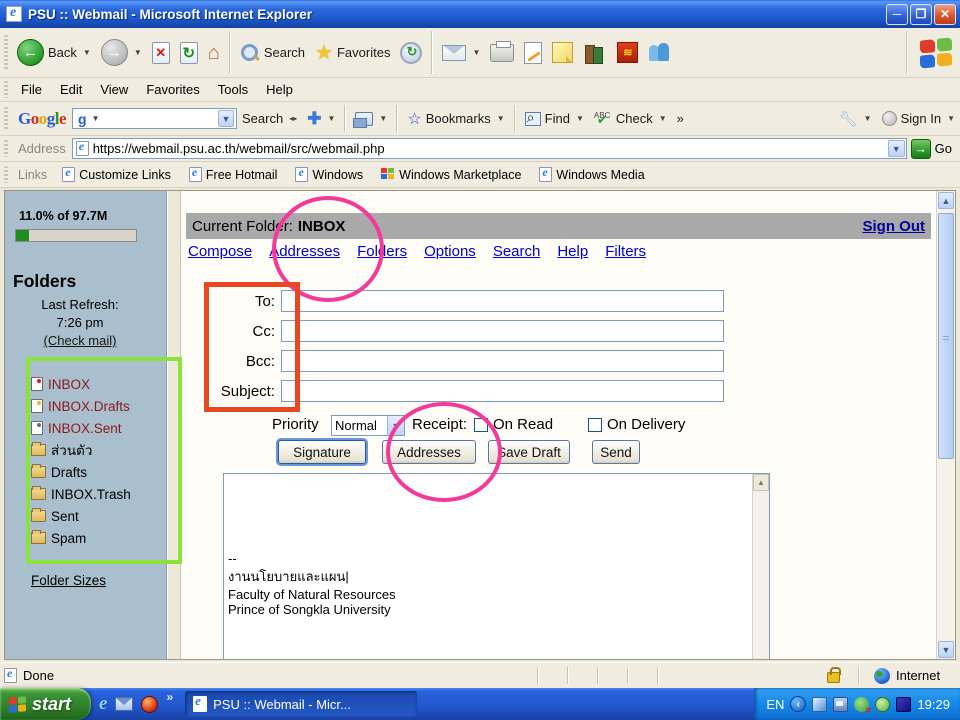  I want to click on nav-addresses: Addresses, so click(304, 251).